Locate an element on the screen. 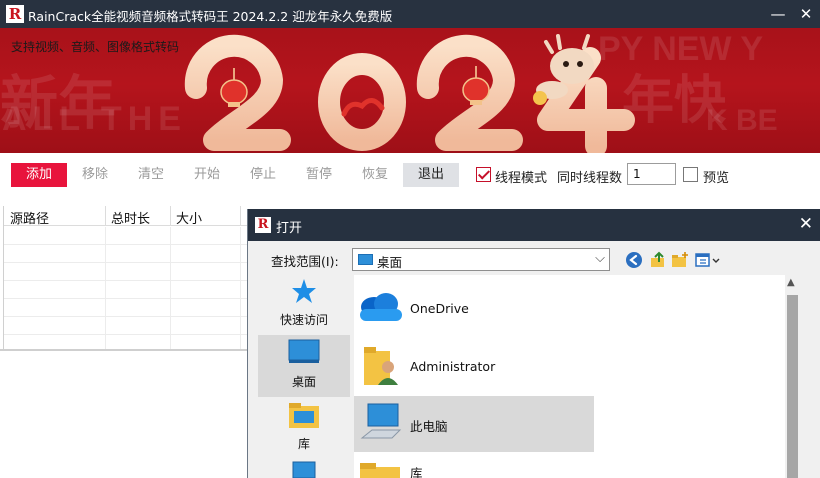 The width and height of the screenshot is (820, 478). file-name: 此电脑 is located at coordinates (429, 426).